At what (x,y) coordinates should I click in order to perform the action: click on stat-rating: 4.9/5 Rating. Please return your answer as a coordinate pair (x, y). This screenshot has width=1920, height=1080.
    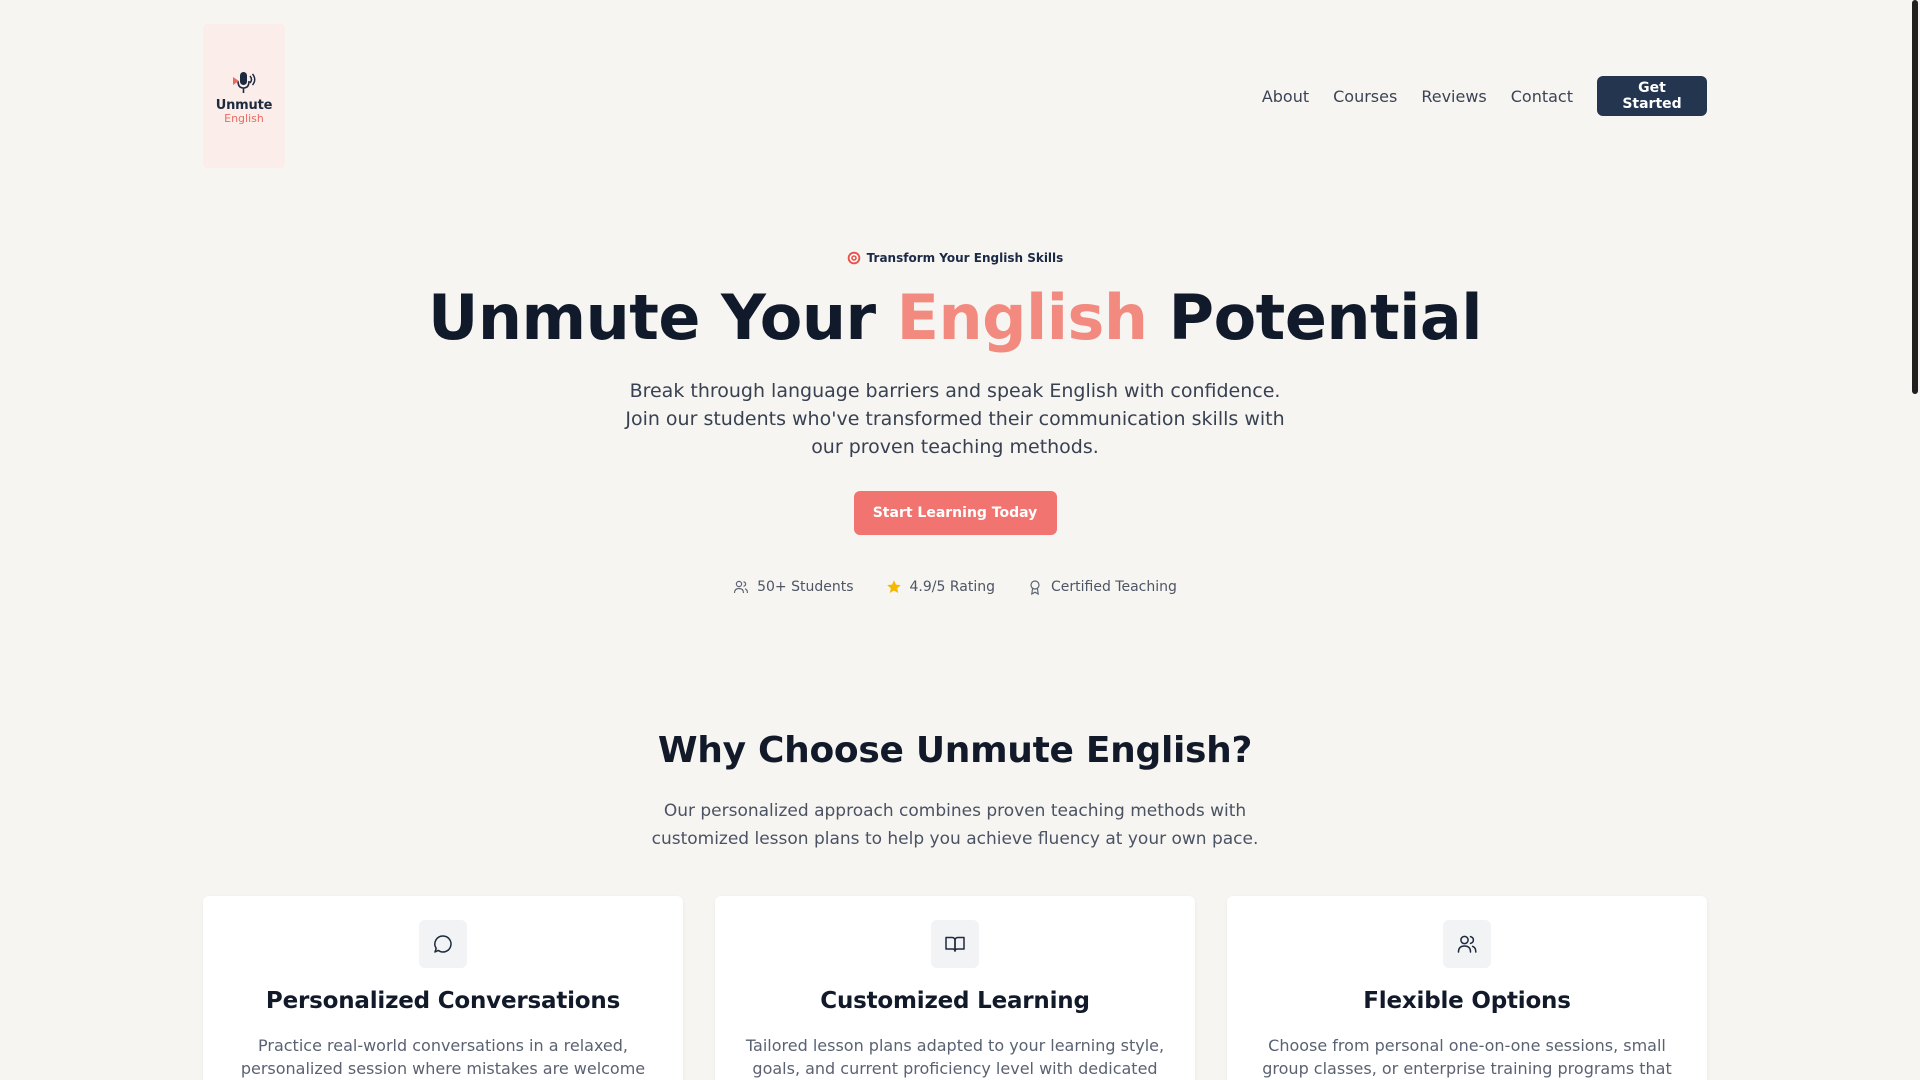
    Looking at the image, I should click on (940, 587).